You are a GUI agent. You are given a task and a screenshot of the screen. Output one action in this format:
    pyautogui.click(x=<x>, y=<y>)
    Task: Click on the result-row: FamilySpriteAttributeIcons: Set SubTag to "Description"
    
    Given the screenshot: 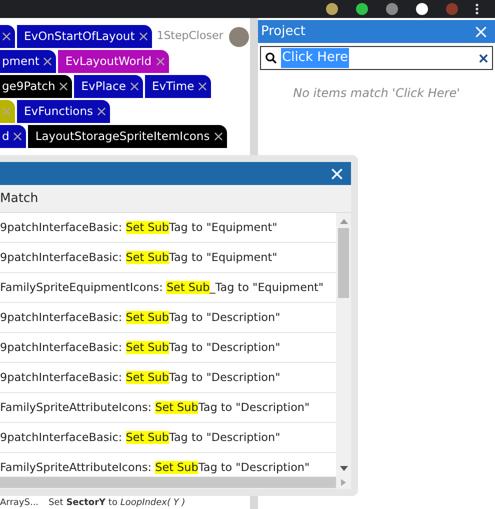 What is the action you would take?
    pyautogui.click(x=168, y=408)
    